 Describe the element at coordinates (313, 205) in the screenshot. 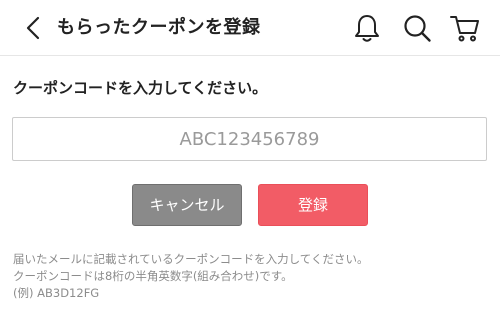

I see `register-button: 登録` at that location.